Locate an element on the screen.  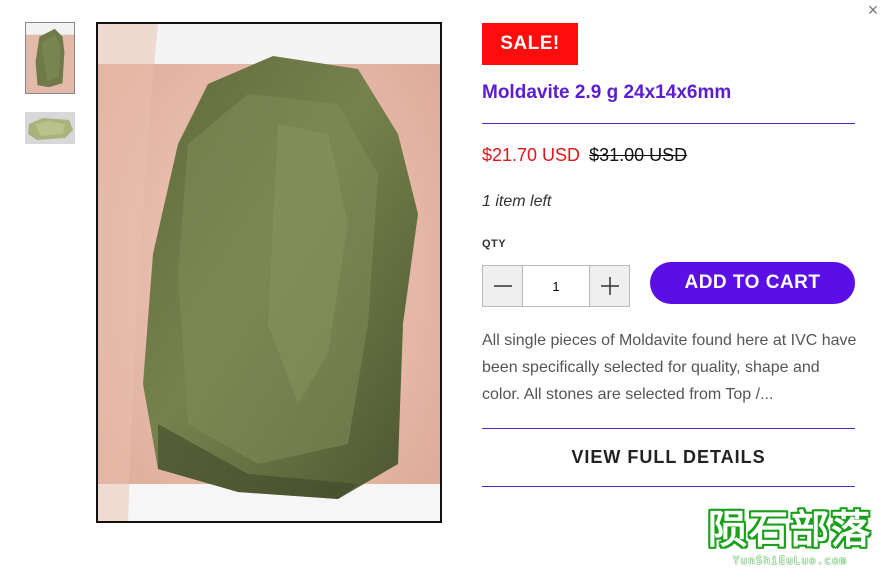
watermark-url: YunShiEuLuo.com is located at coordinates (790, 560).